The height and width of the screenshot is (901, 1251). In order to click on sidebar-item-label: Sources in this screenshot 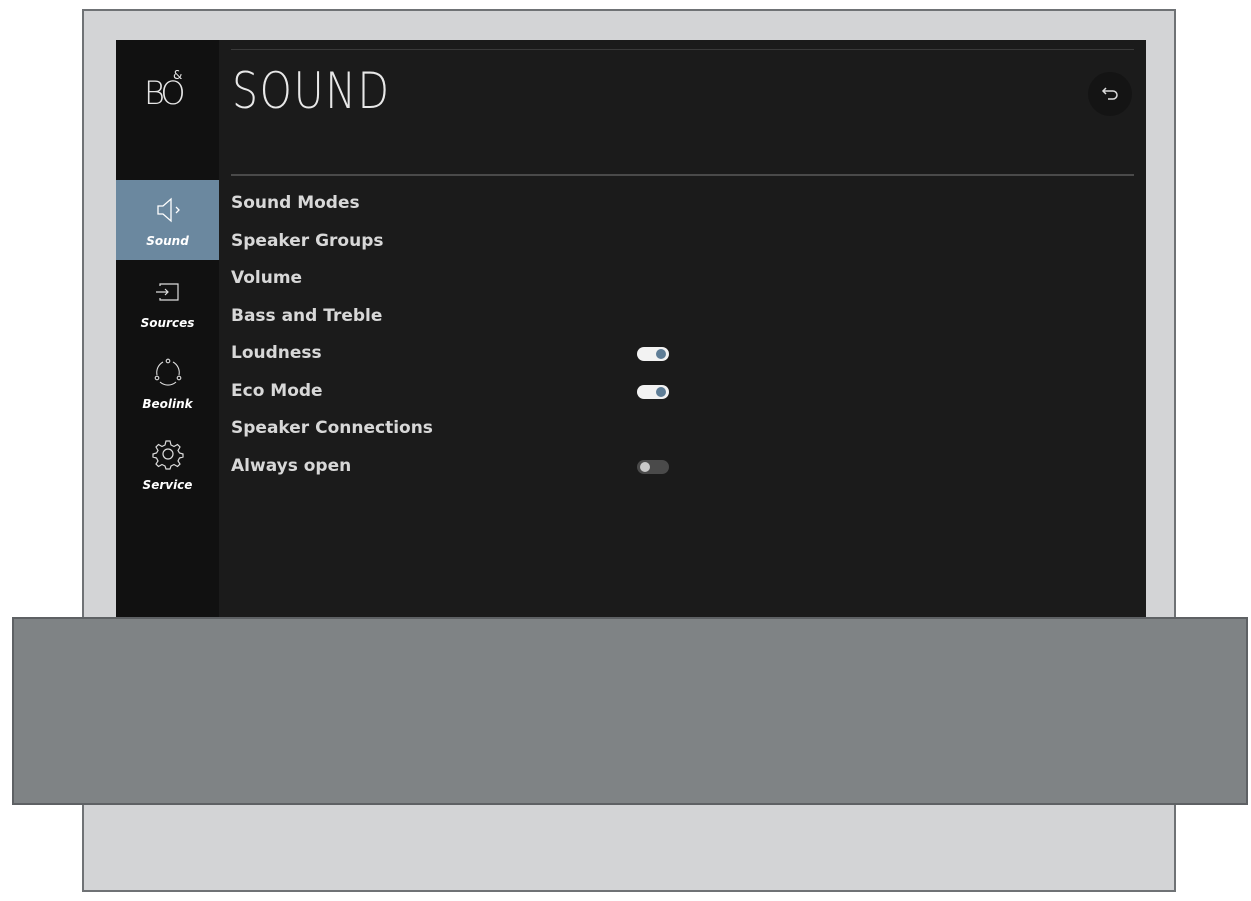, I will do `click(167, 323)`.